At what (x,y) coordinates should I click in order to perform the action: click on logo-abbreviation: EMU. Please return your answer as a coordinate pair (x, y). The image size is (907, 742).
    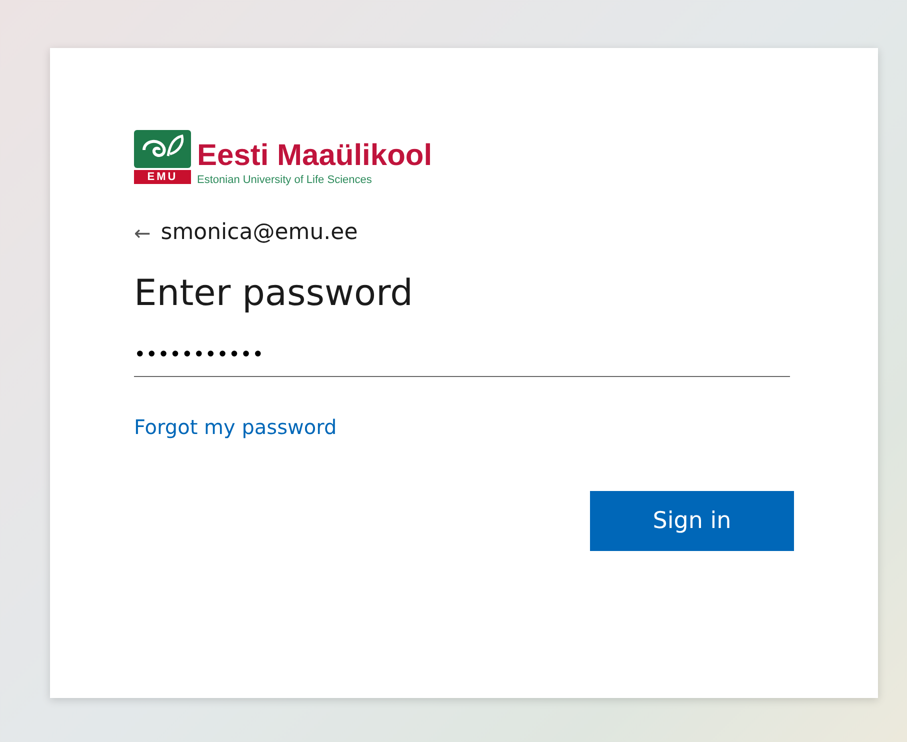
    Looking at the image, I should click on (162, 177).